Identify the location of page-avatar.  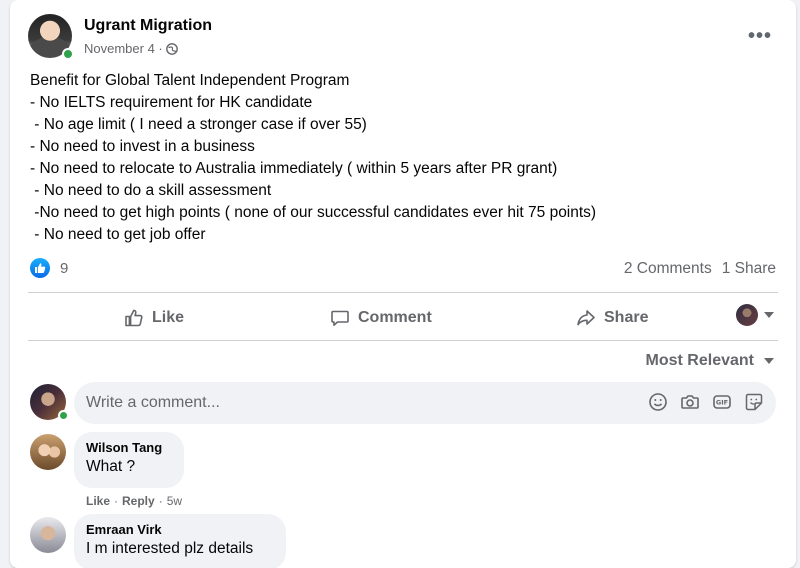
(747, 315).